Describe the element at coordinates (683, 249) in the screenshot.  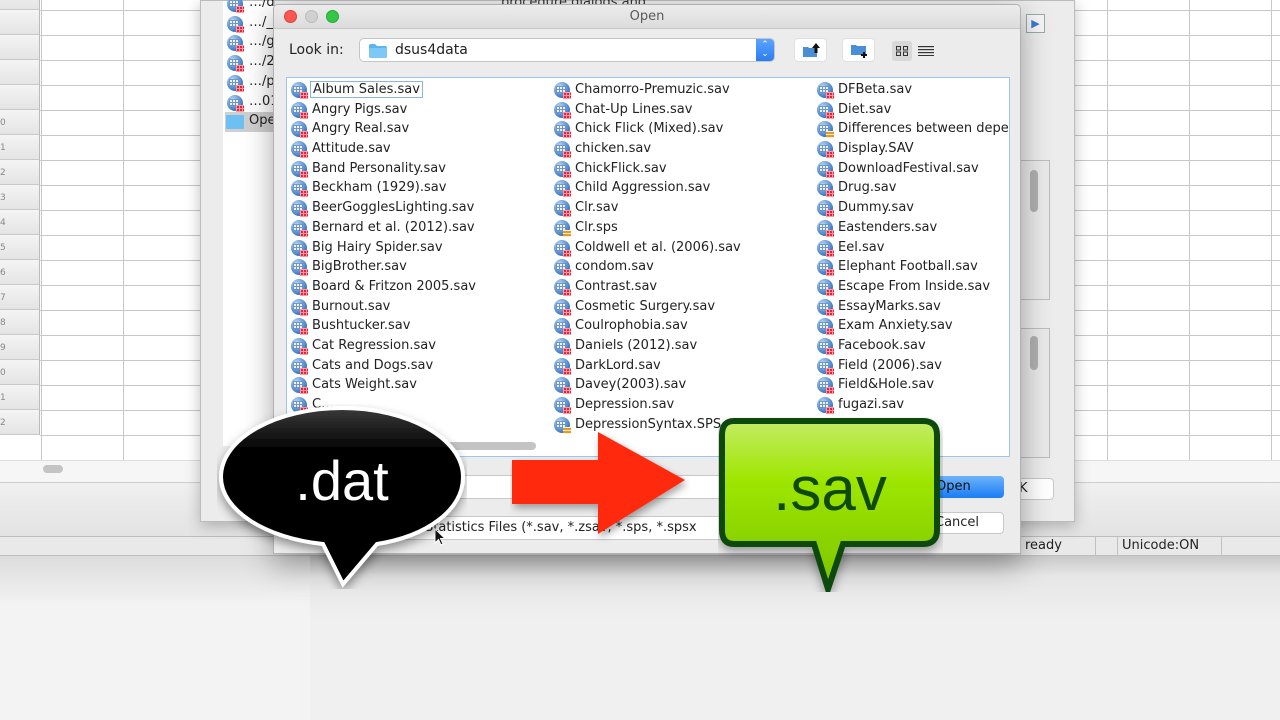
I see `file-item: Coldwell et al. (2006).sav` at that location.